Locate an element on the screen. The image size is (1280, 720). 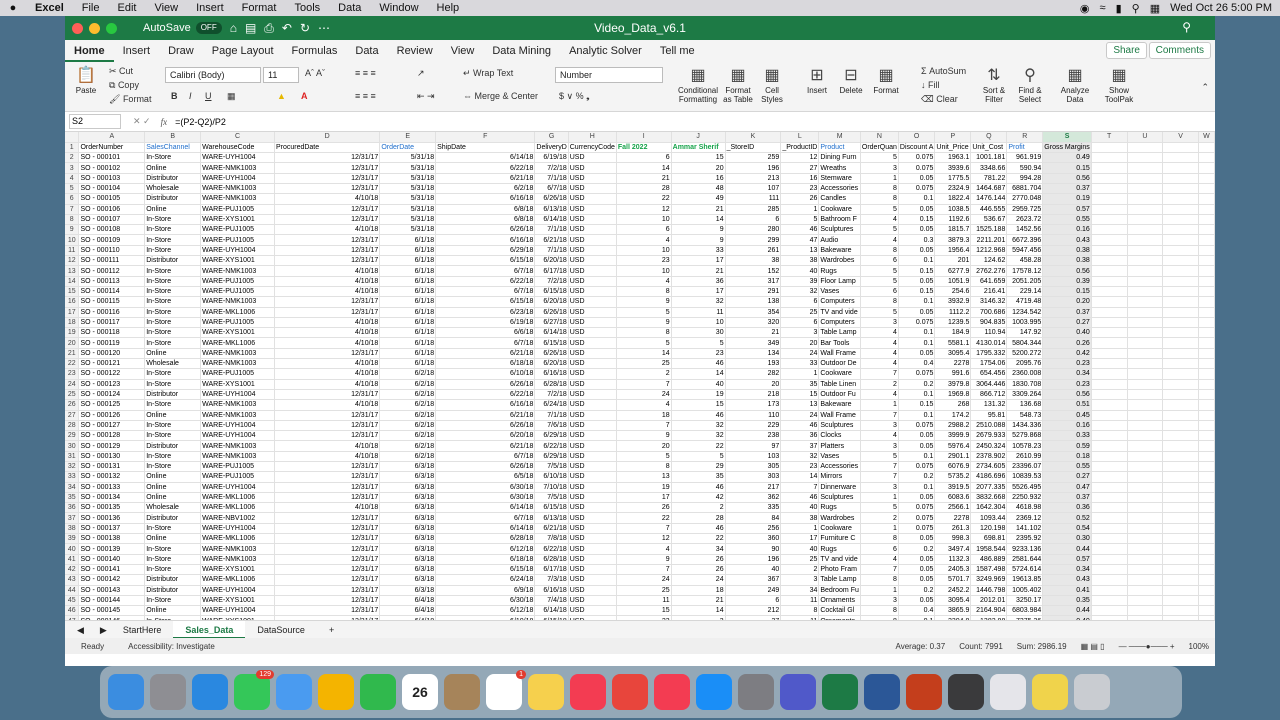
dock-system-settings-icon is located at coordinates (756, 692).